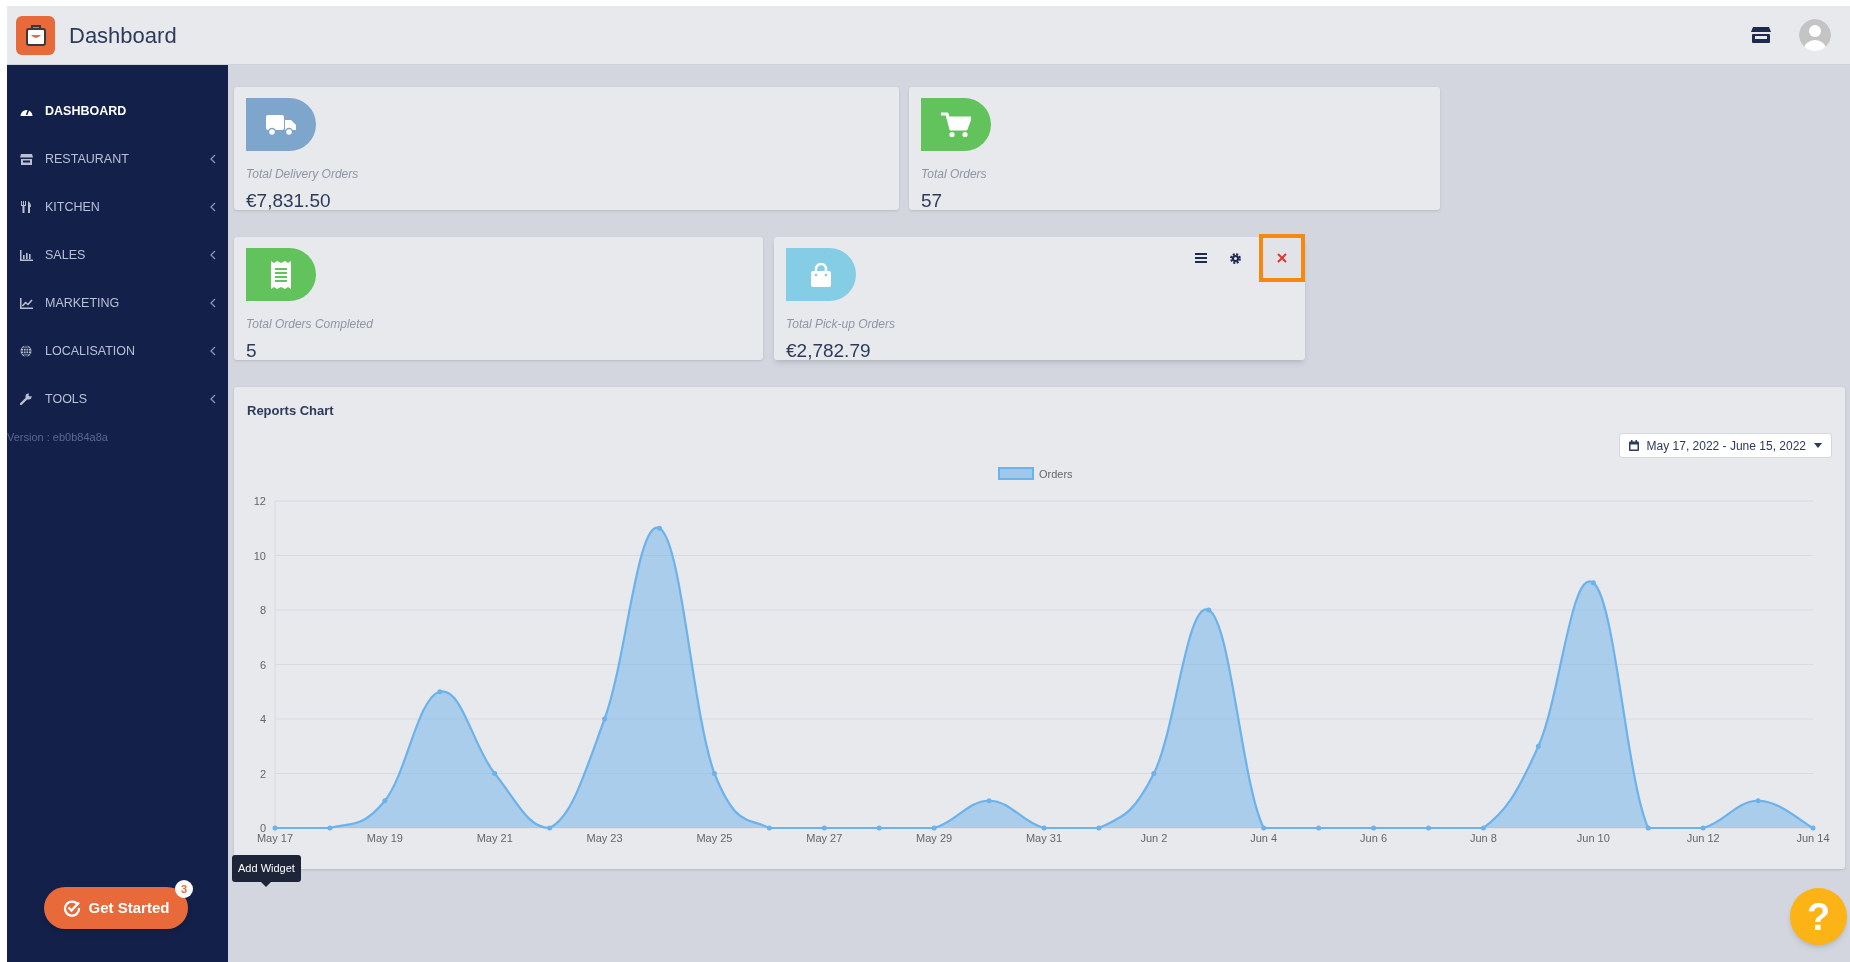  Describe the element at coordinates (303, 174) in the screenshot. I see `card-label: Total Delivery Orders` at that location.